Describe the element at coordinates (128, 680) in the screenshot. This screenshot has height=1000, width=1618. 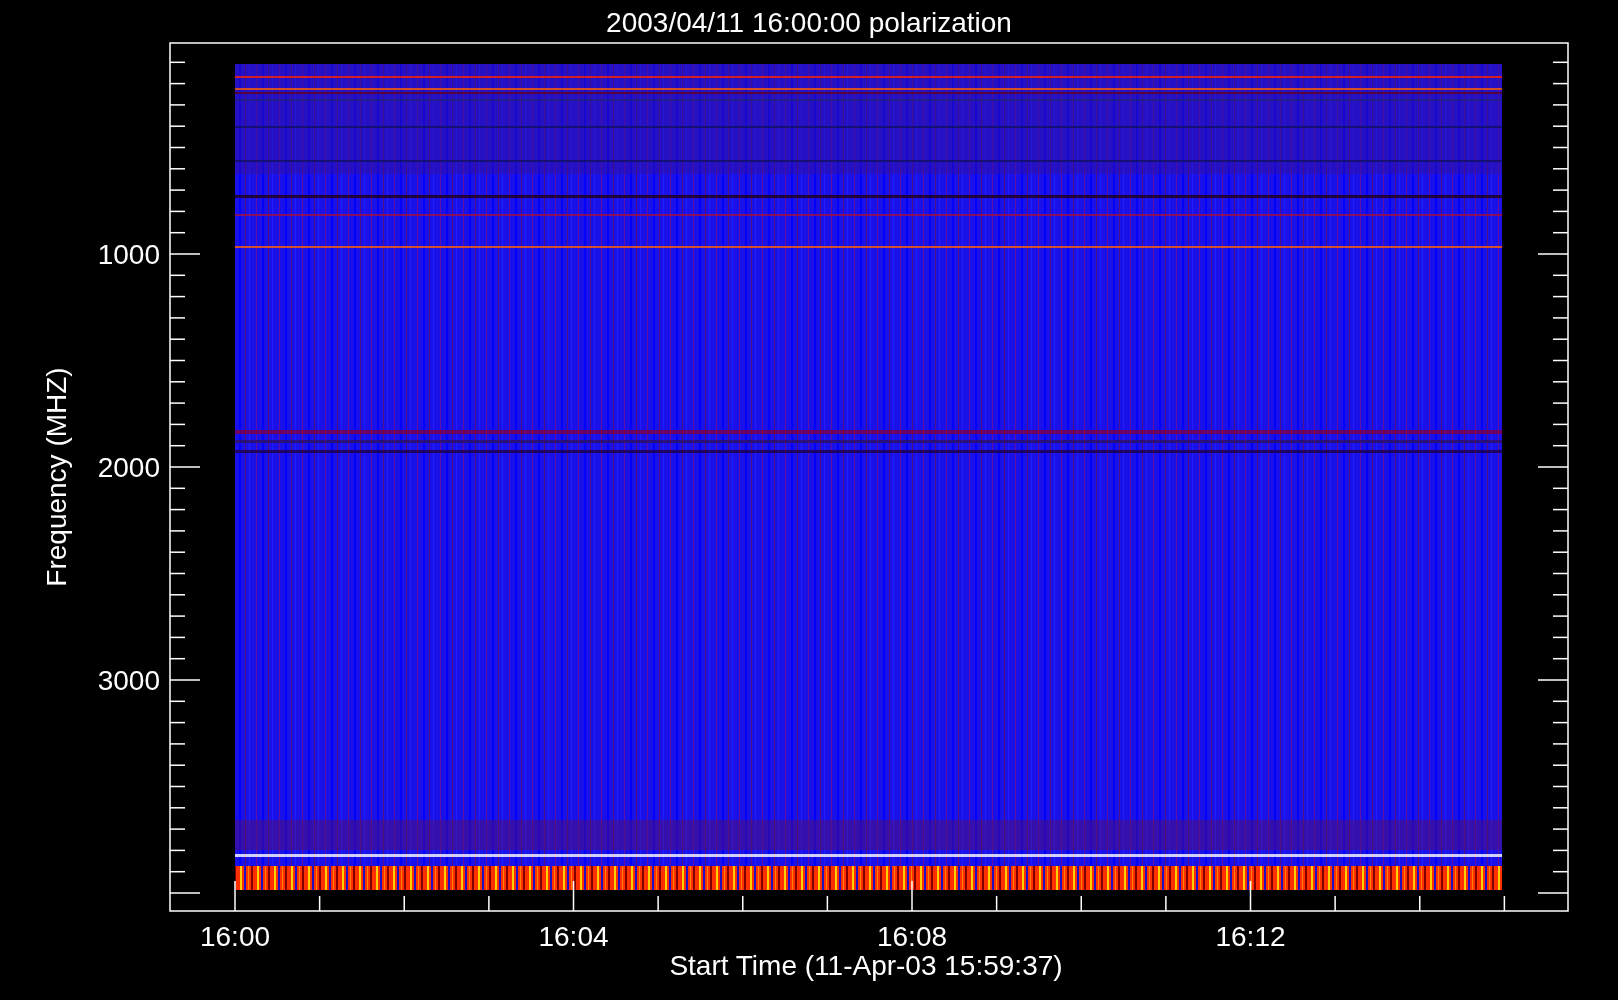
I see `y-tick-label: 3000` at that location.